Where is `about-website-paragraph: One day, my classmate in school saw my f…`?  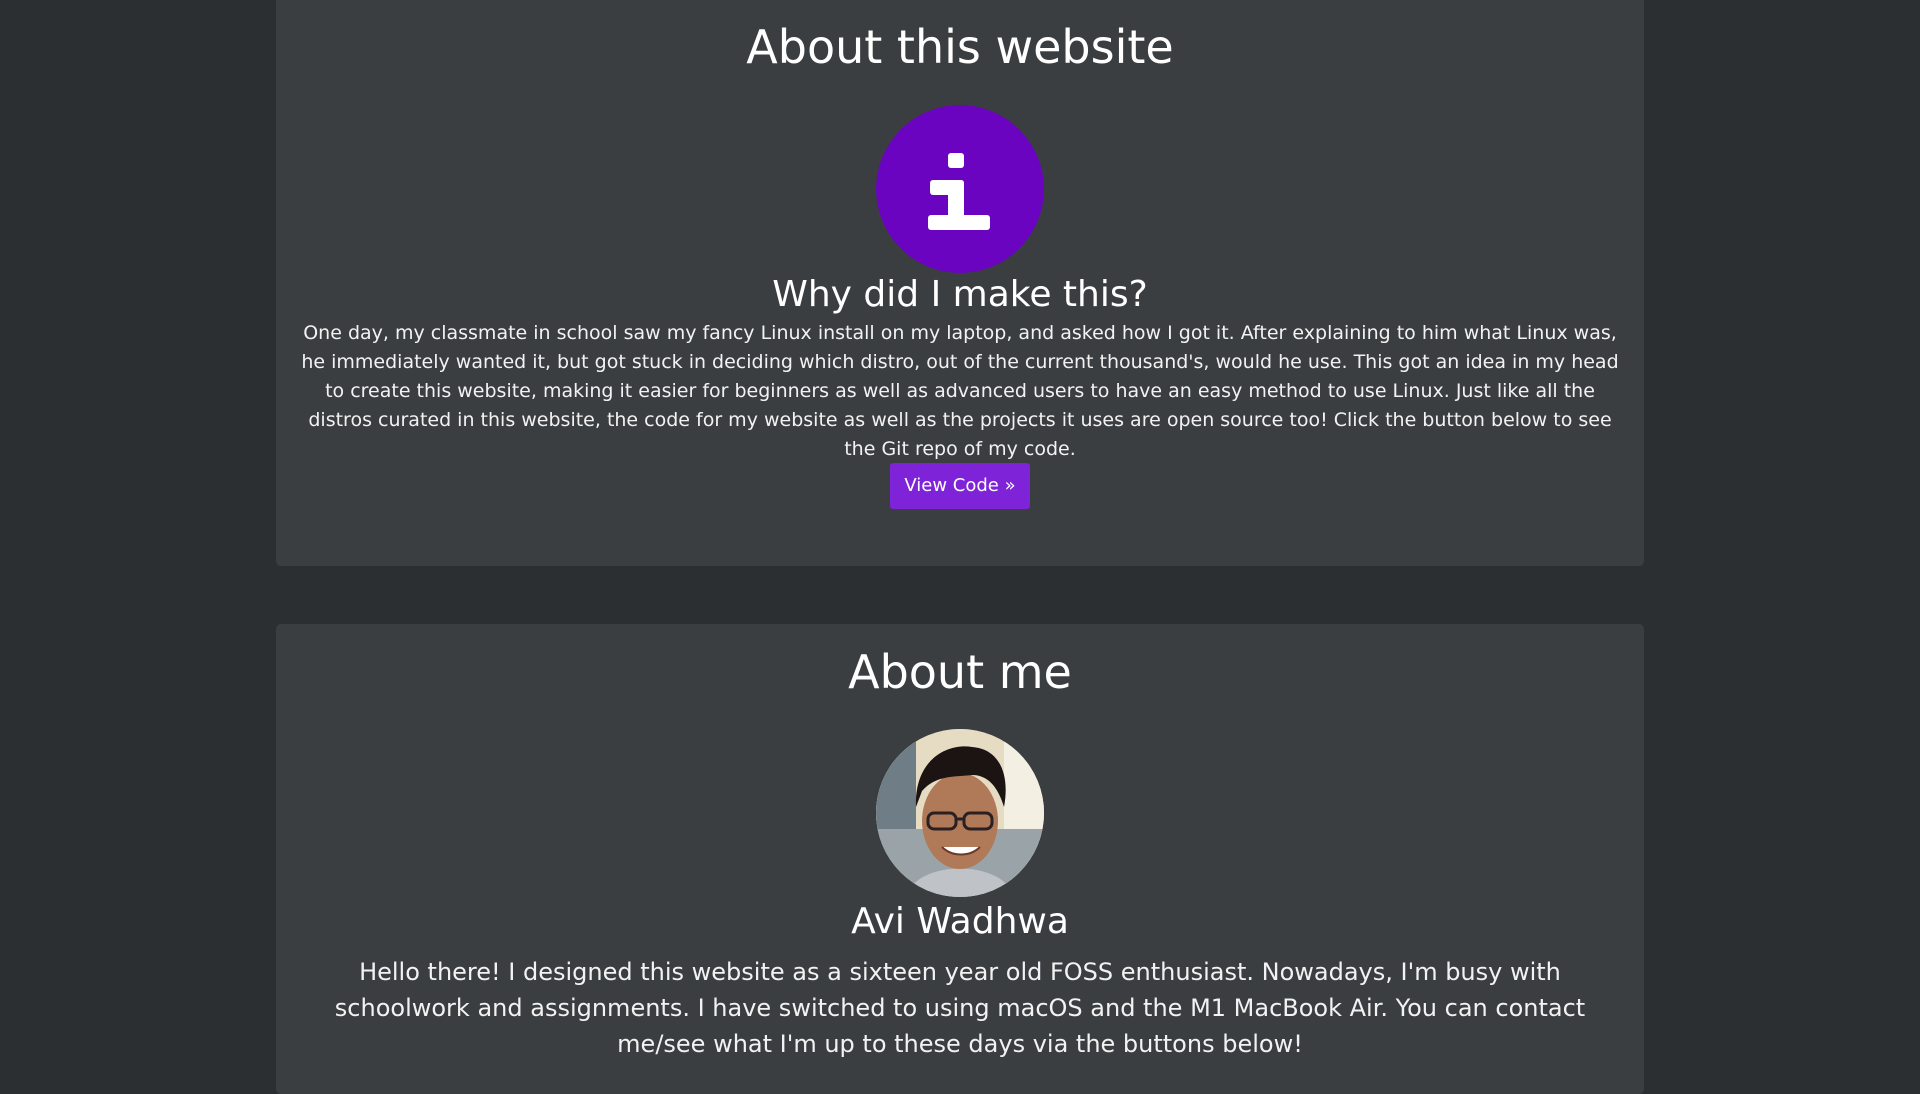 about-website-paragraph: One day, my classmate in school saw my f… is located at coordinates (960, 391).